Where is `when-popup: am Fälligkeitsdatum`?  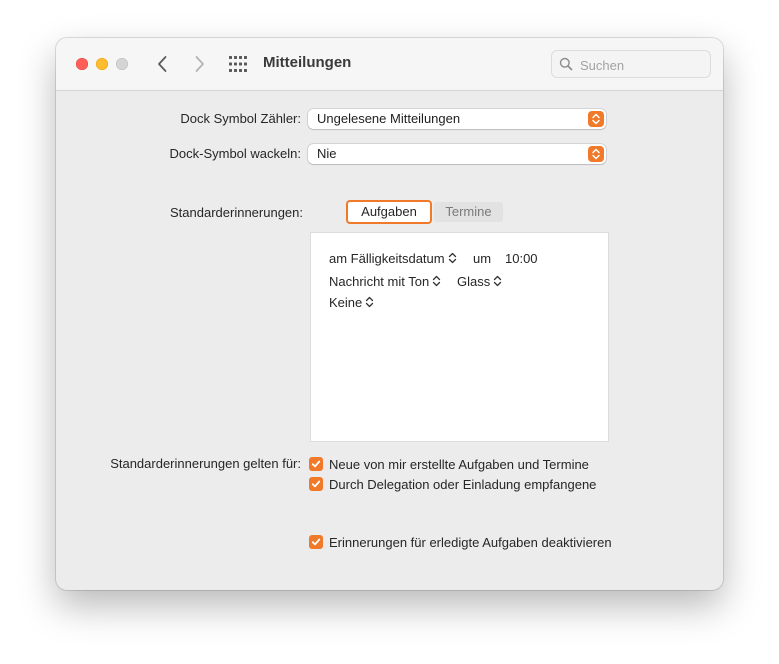
when-popup: am Fälligkeitsdatum is located at coordinates (393, 258).